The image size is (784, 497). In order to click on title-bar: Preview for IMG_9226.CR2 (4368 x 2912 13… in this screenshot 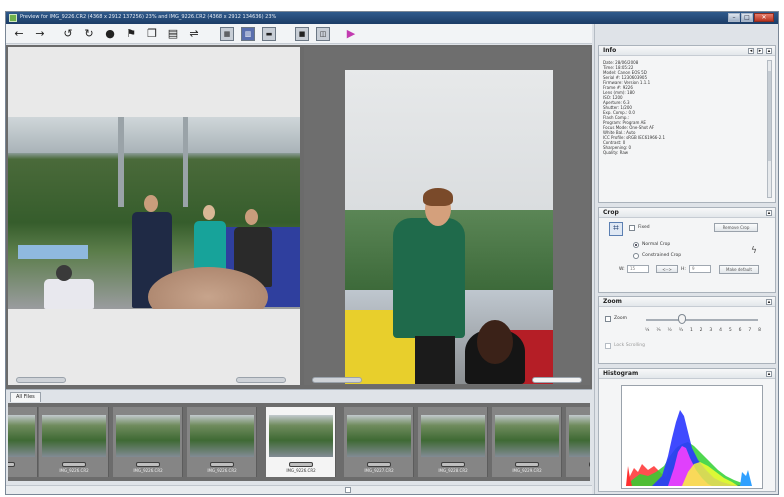, I will do `click(392, 18)`.